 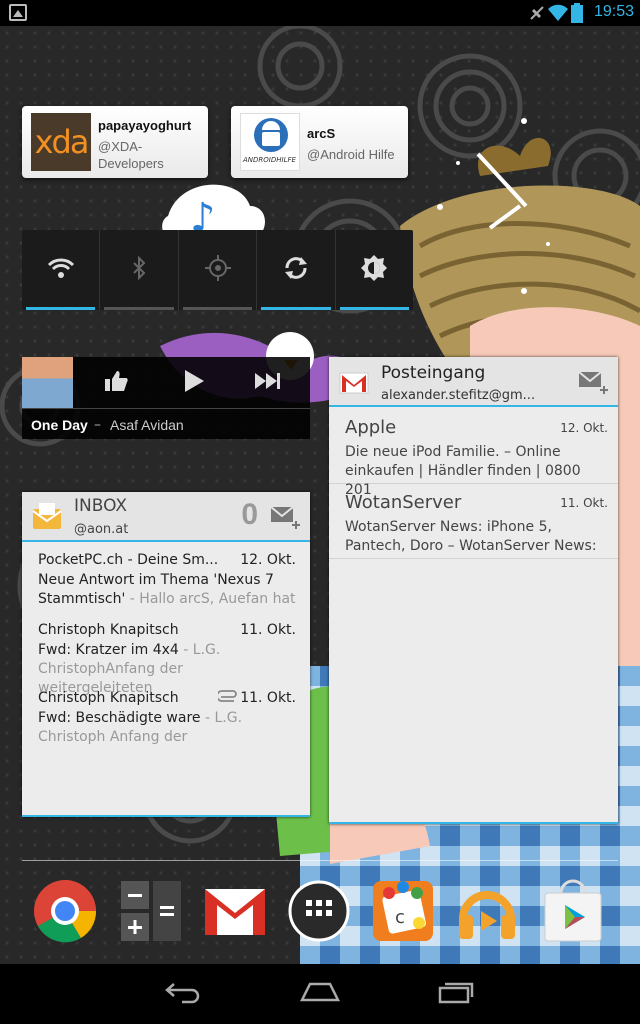 I want to click on recents-icon, so click(x=456, y=994).